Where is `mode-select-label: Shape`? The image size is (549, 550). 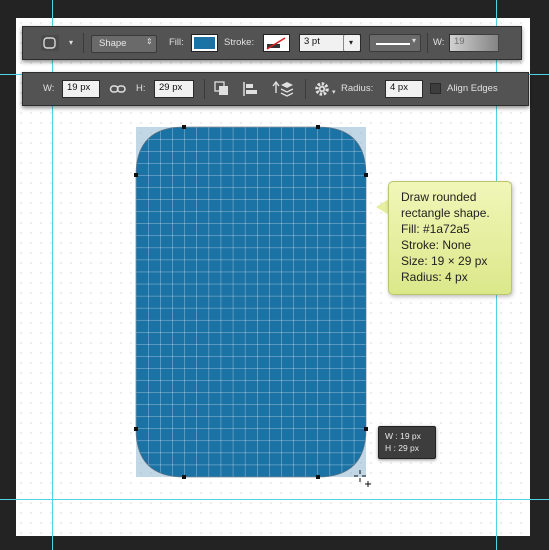
mode-select-label: Shape is located at coordinates (113, 43).